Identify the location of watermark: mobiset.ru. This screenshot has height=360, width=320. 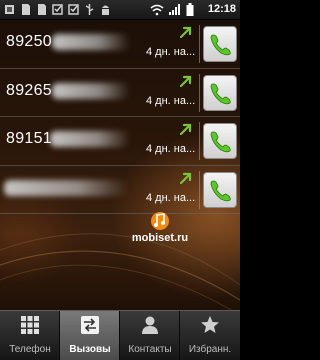
(160, 229).